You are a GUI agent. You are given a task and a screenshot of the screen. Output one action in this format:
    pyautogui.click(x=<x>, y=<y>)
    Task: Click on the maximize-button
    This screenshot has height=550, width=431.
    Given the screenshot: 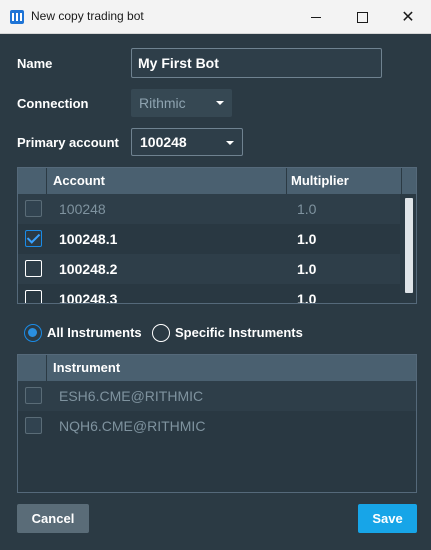 What is the action you would take?
    pyautogui.click(x=362, y=17)
    